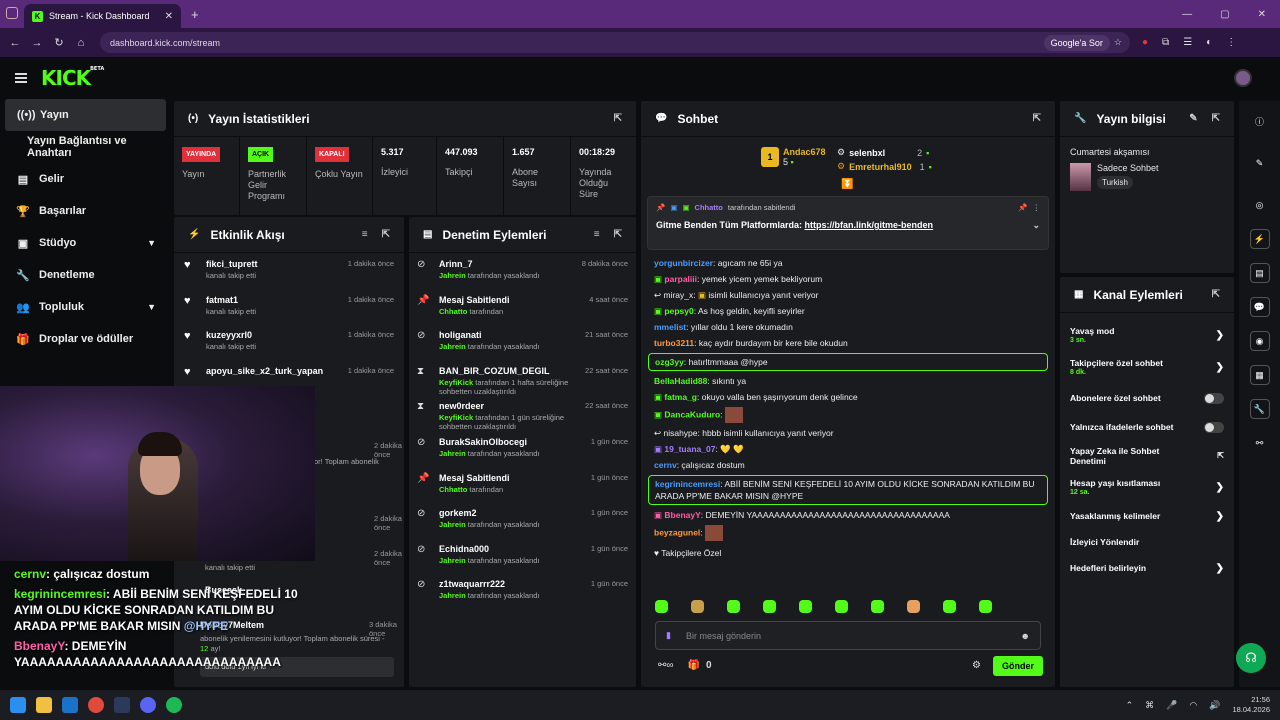  Describe the element at coordinates (18, 705) in the screenshot. I see `start-icon` at that location.